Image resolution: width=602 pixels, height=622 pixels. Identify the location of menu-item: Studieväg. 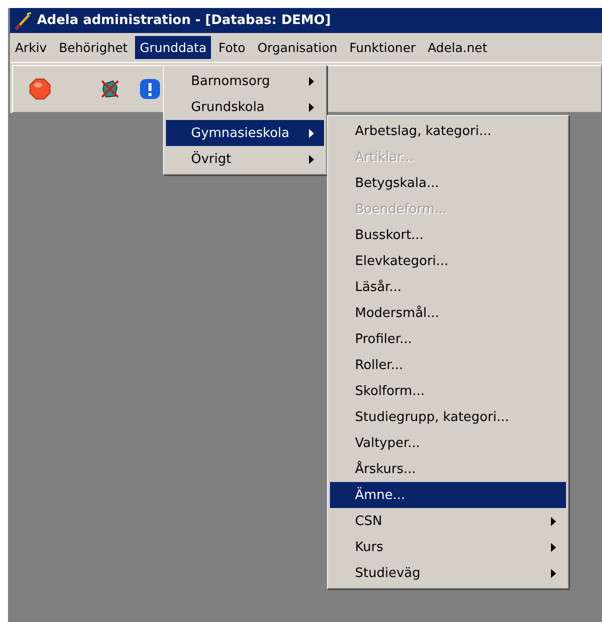
(448, 573).